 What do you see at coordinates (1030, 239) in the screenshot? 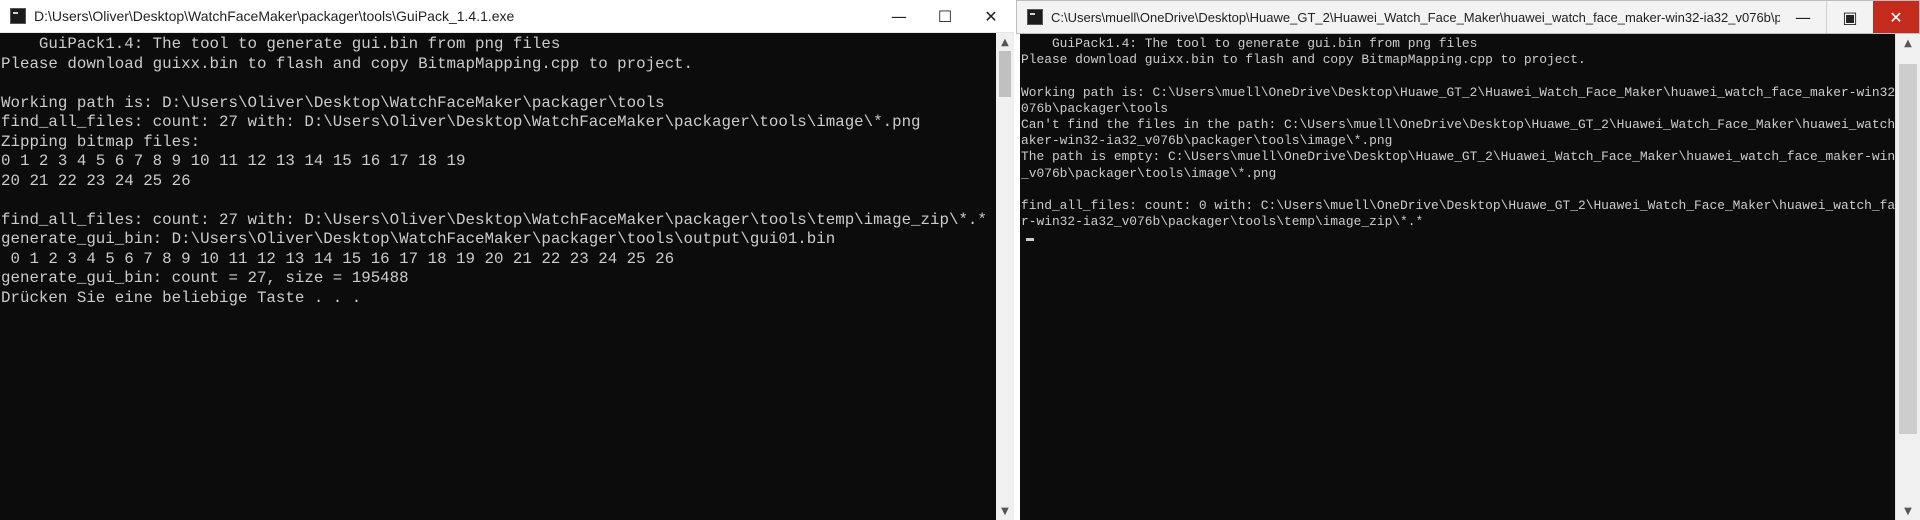
I see `text-cursor` at bounding box center [1030, 239].